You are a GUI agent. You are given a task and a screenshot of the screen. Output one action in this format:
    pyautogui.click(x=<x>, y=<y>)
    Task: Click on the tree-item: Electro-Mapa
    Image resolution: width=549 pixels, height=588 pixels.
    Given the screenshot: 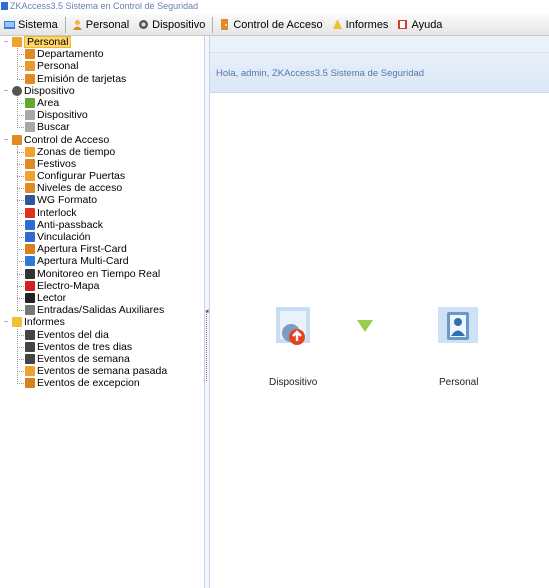 What is the action you would take?
    pyautogui.click(x=102, y=286)
    